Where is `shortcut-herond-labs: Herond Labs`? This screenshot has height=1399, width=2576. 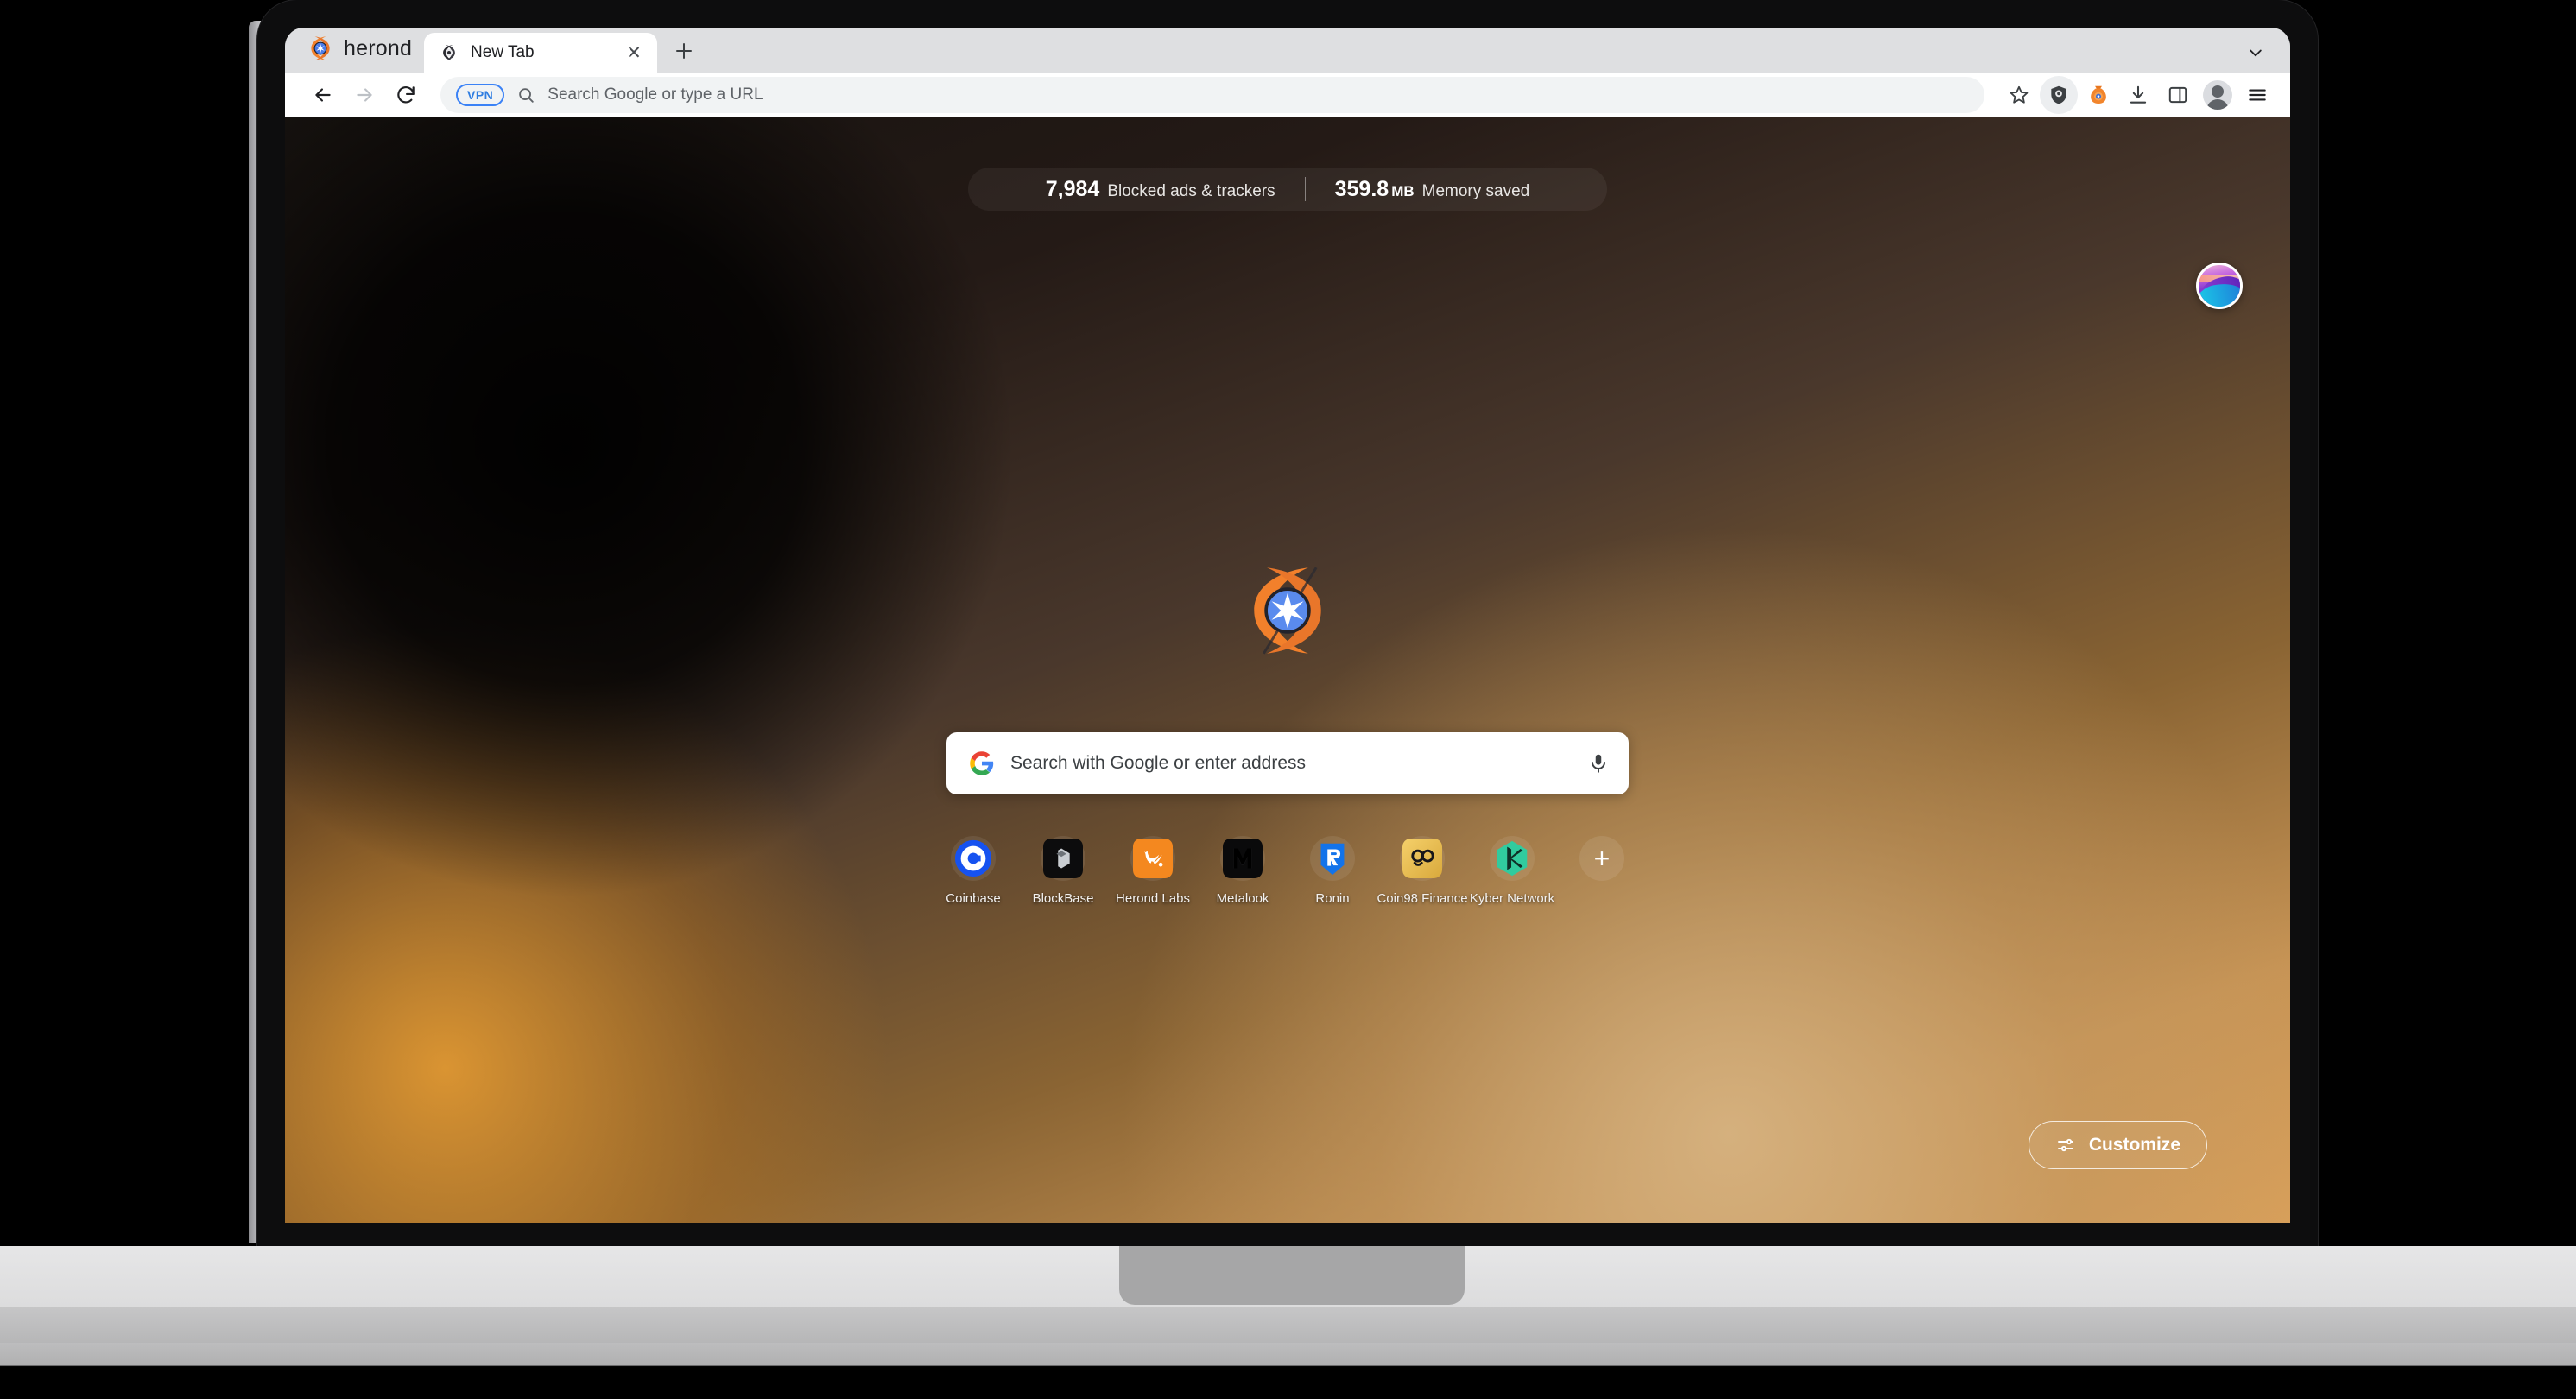 shortcut-herond-labs: Herond Labs is located at coordinates (1153, 865).